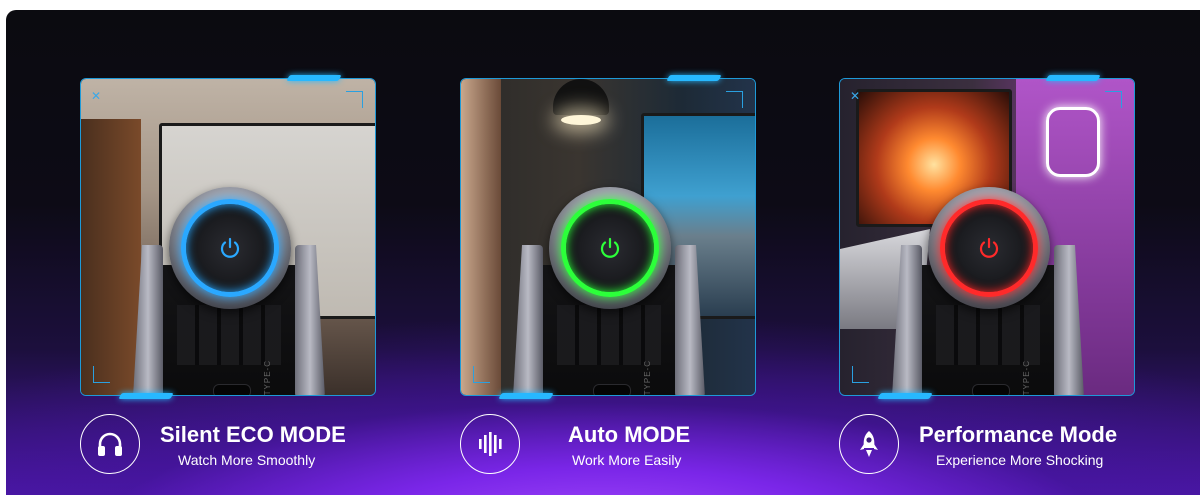 This screenshot has width=1200, height=495. Describe the element at coordinates (253, 434) in the screenshot. I see `mode-title: Silent ECO MODE` at that location.